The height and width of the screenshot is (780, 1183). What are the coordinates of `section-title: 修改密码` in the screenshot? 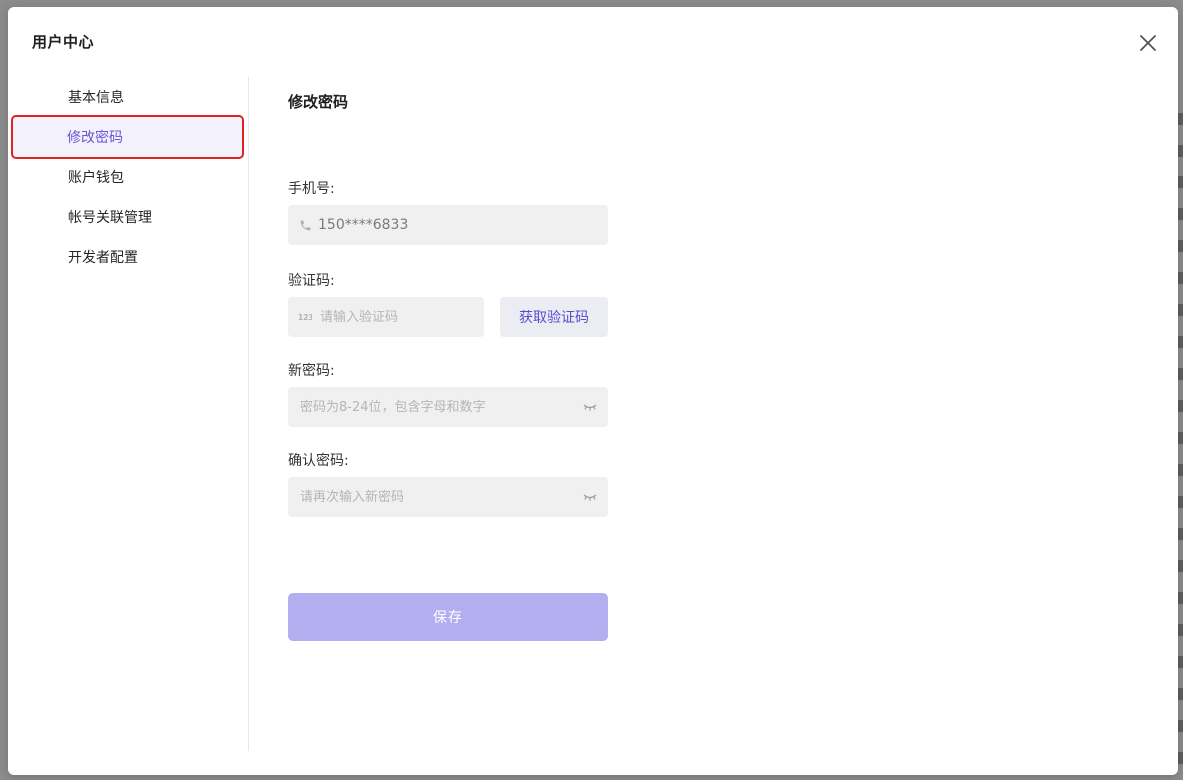 It's located at (318, 102).